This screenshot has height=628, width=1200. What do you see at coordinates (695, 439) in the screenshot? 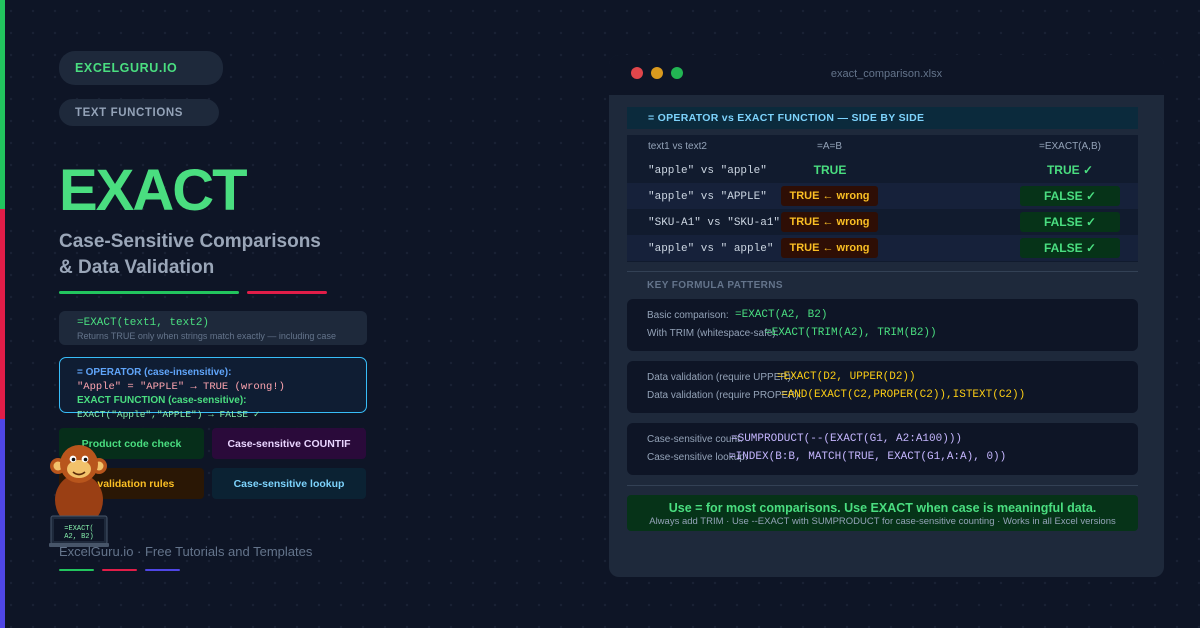
I see `formula-label: Case-sensitive count:` at bounding box center [695, 439].